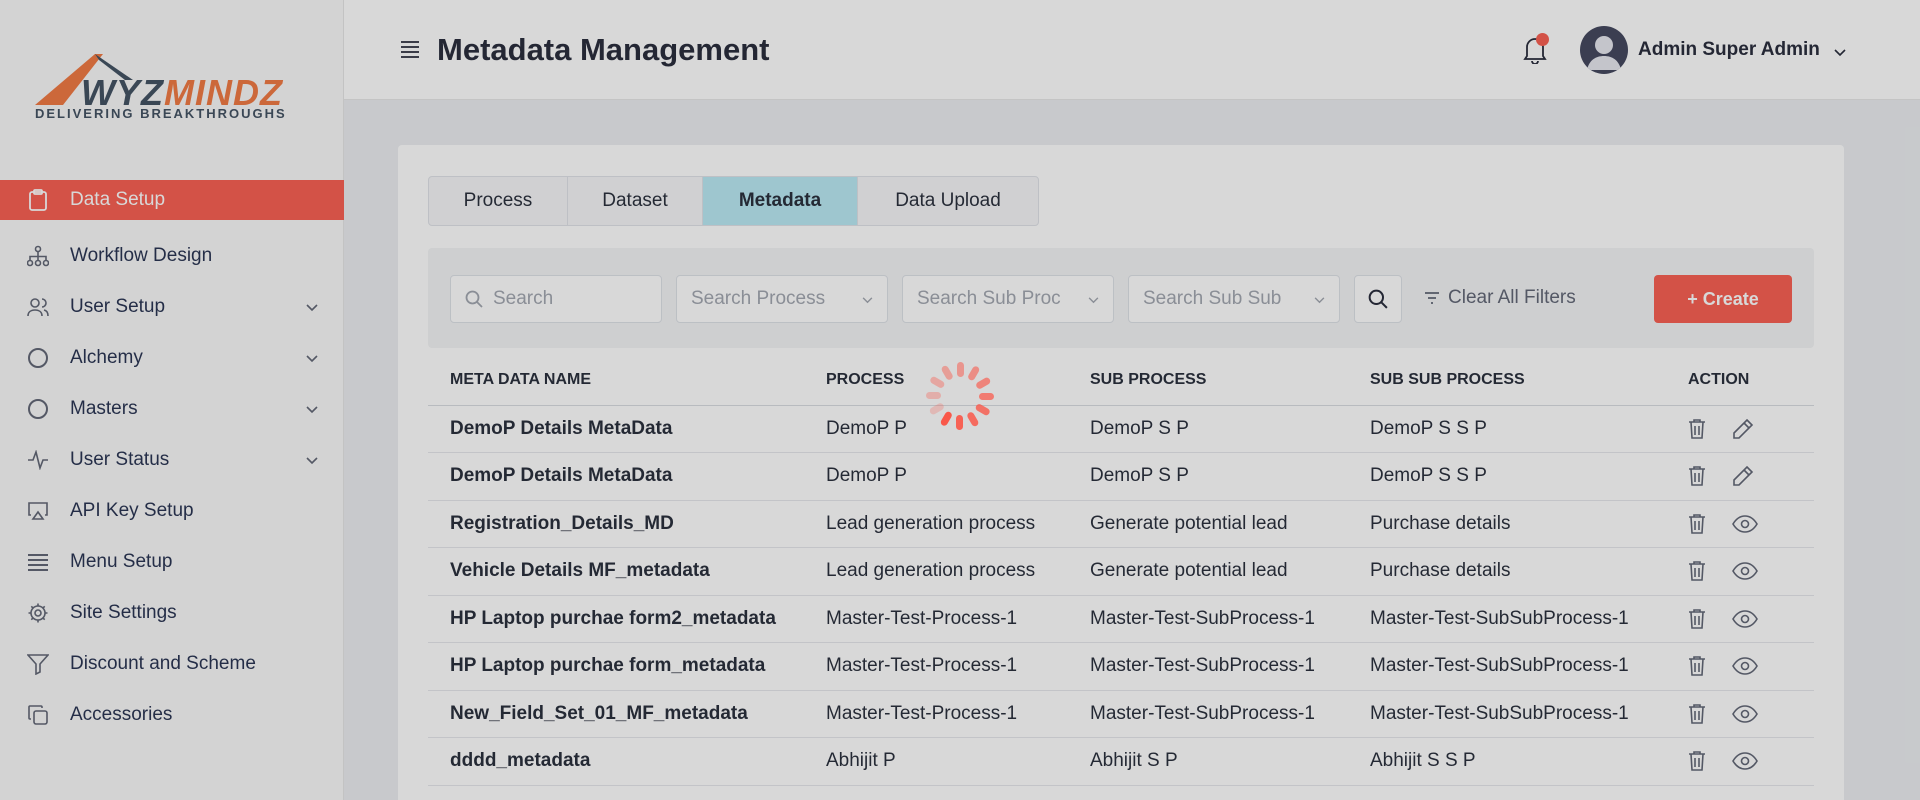 The height and width of the screenshot is (800, 1920). I want to click on cell-process: DemoP P, so click(936, 429).